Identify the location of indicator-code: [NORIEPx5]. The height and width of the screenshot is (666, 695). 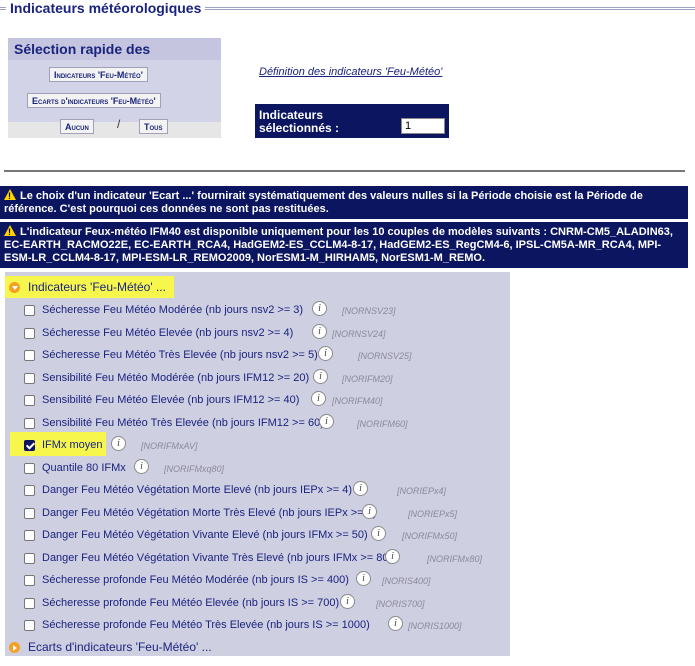
(433, 513).